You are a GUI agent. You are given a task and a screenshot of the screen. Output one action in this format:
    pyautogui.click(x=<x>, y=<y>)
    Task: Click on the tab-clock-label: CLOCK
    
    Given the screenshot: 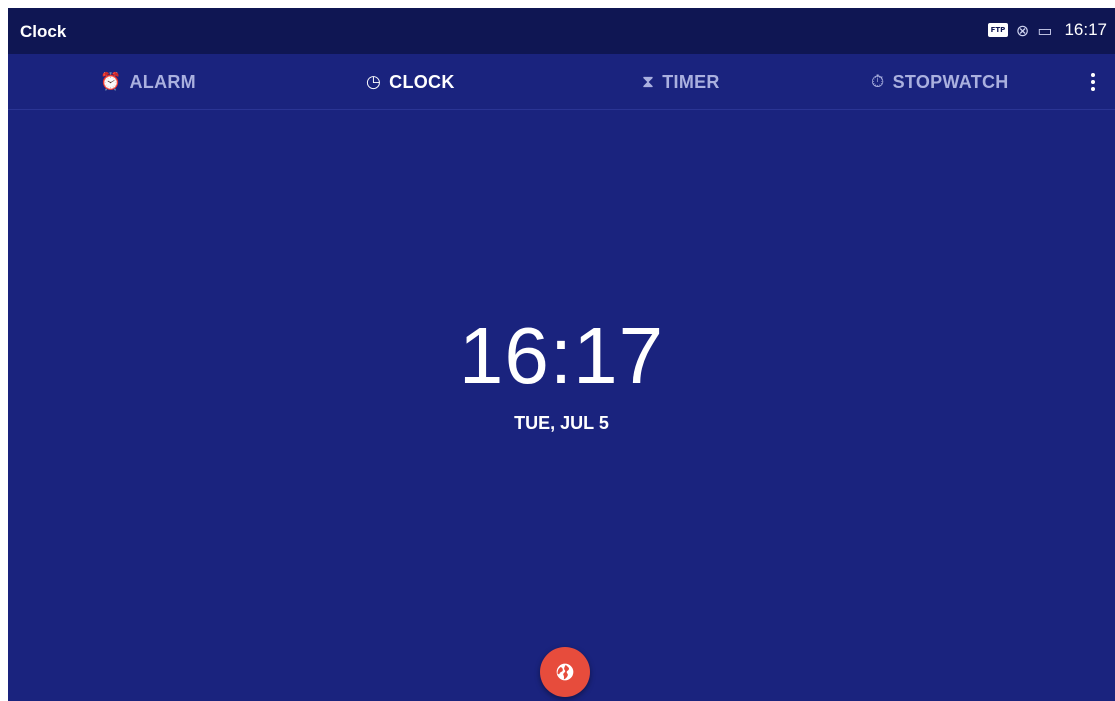 What is the action you would take?
    pyautogui.click(x=422, y=81)
    